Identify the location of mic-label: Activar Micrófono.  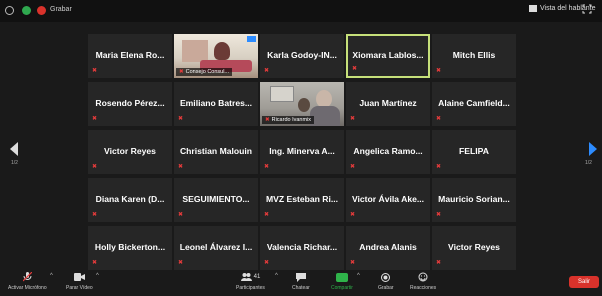
(27, 288).